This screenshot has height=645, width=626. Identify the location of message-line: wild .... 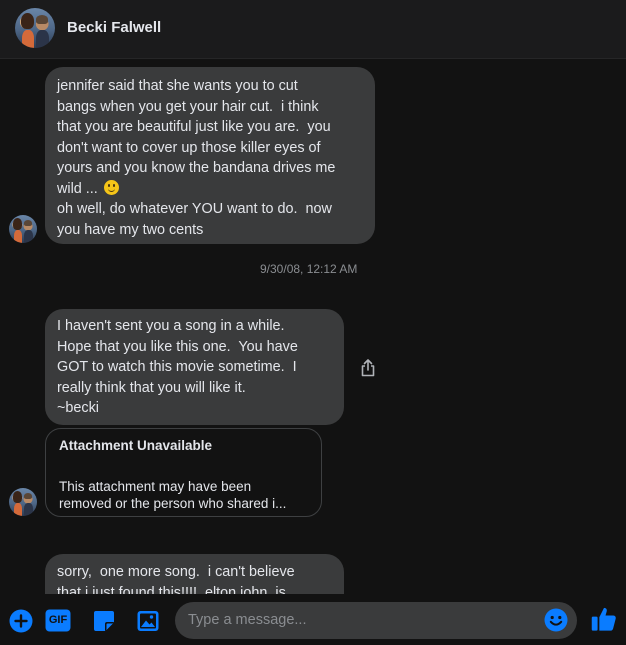
(79, 188).